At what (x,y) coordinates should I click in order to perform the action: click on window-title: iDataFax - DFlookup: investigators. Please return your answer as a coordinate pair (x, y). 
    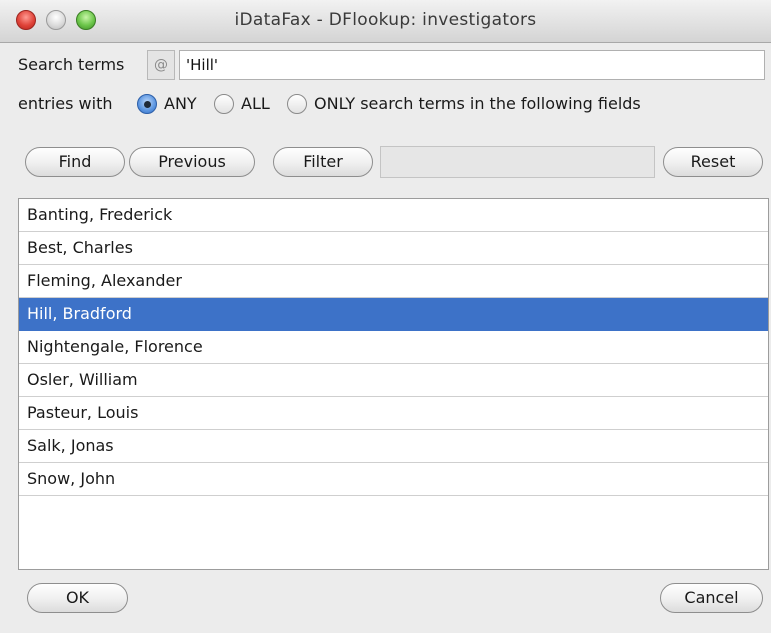
    Looking at the image, I should click on (385, 20).